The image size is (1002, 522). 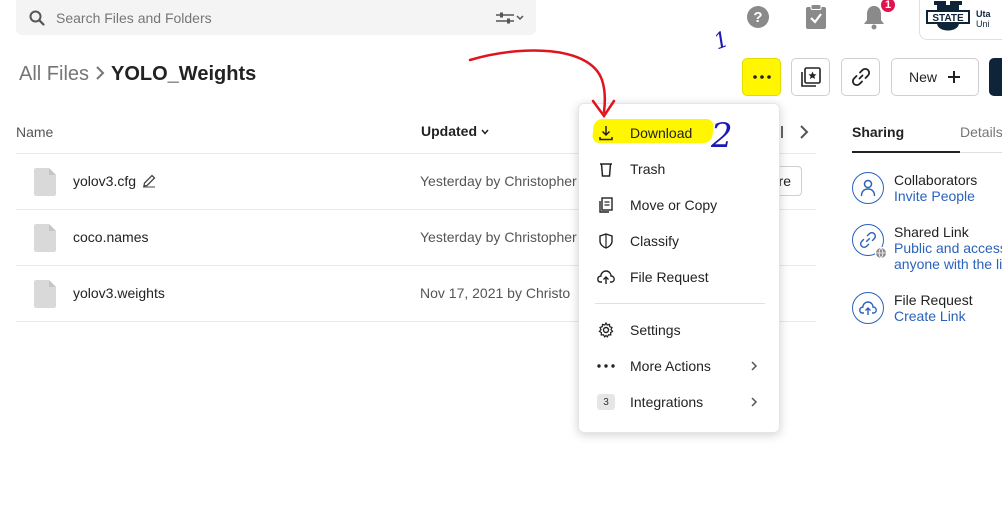 What do you see at coordinates (670, 366) in the screenshot?
I see `menu-item-label: More Actions` at bounding box center [670, 366].